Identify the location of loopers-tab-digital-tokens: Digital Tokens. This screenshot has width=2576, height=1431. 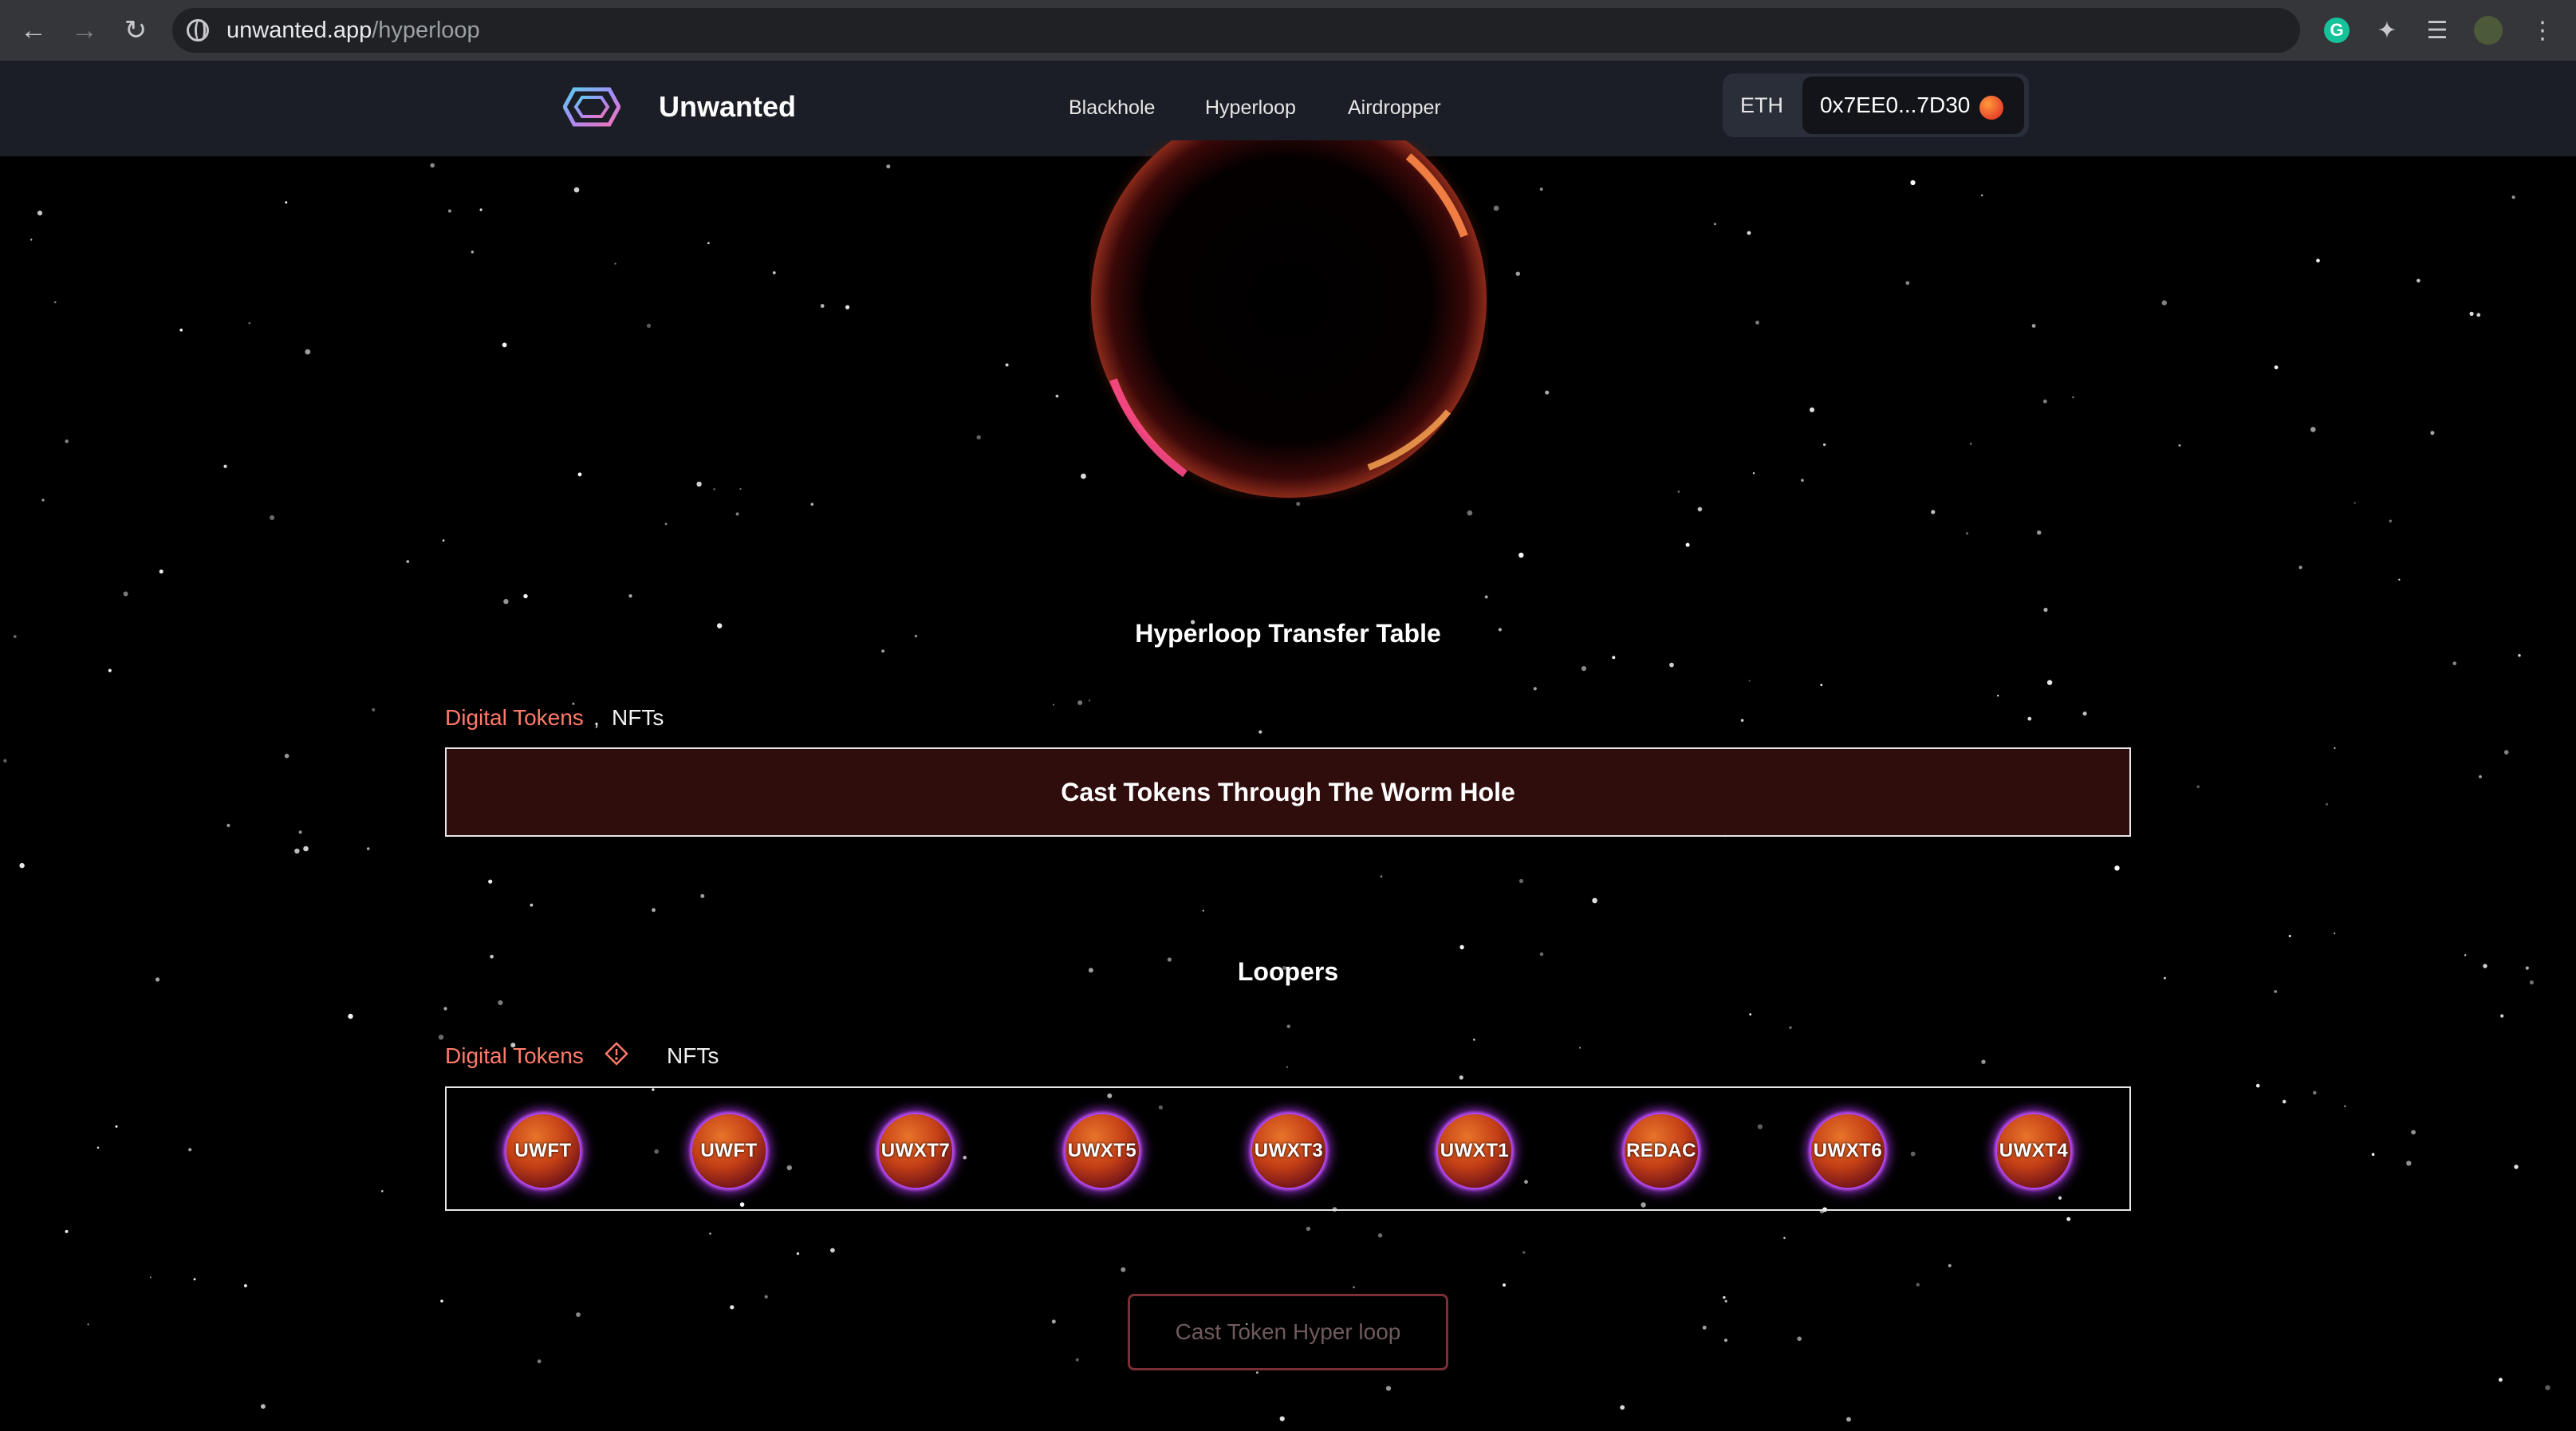
(514, 1056).